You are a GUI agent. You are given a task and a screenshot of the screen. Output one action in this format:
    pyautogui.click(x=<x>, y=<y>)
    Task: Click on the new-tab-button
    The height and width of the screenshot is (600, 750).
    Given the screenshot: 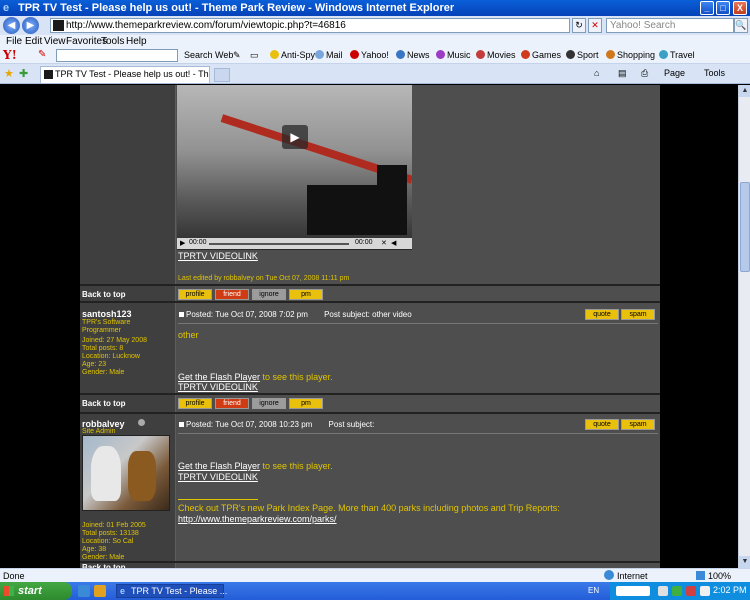 What is the action you would take?
    pyautogui.click(x=222, y=75)
    